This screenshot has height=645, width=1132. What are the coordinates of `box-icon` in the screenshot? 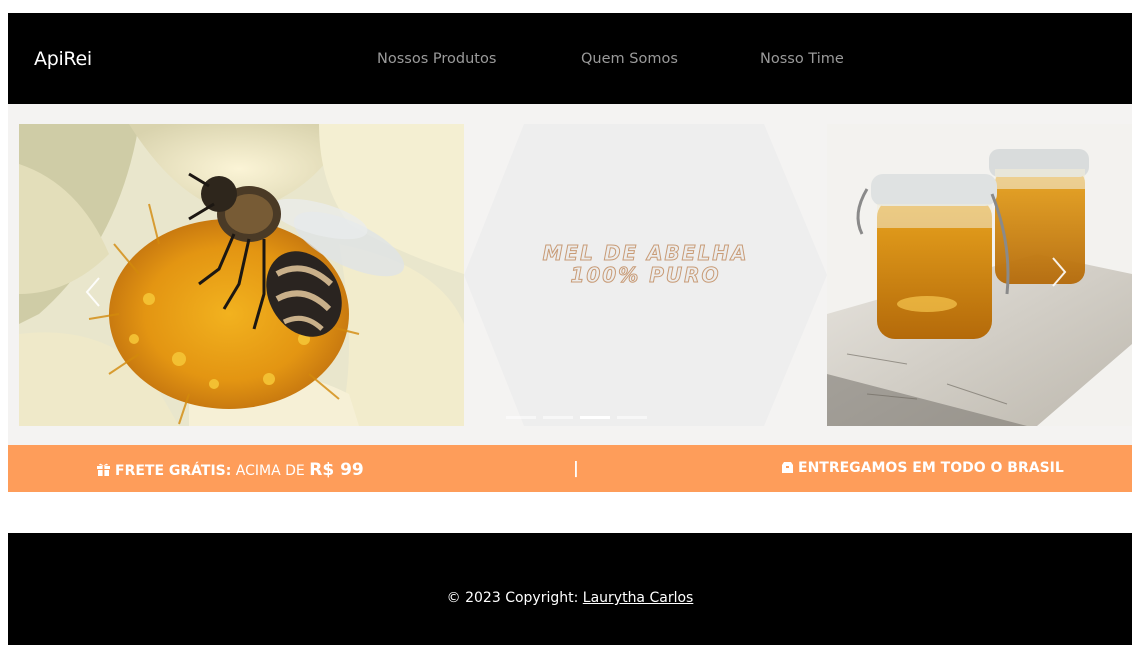 It's located at (787, 467).